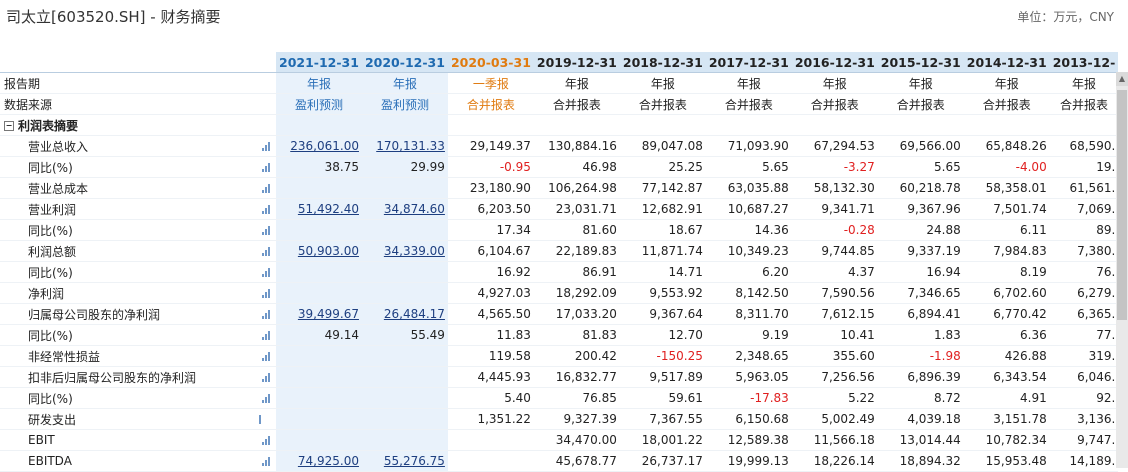  Describe the element at coordinates (920, 62) in the screenshot. I see `column-date: 2015-12-31` at that location.